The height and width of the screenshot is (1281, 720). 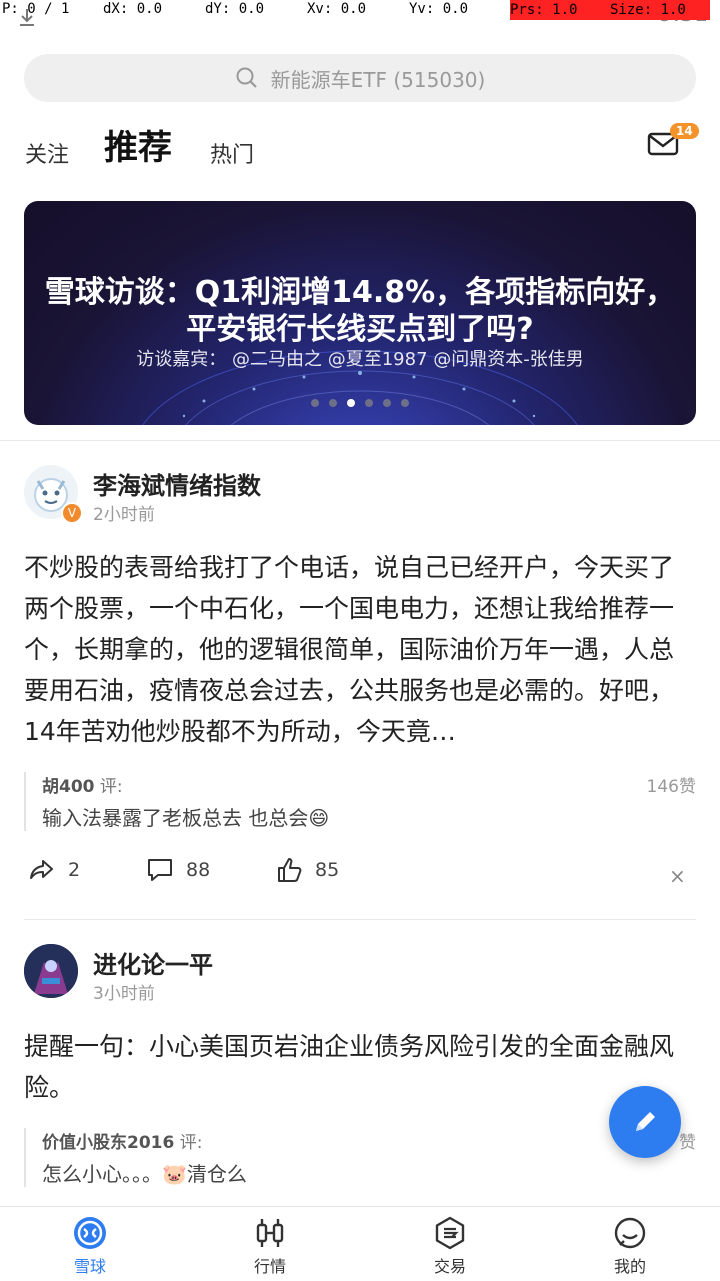 What do you see at coordinates (360, 876) in the screenshot?
I see `post-actions: 2 88 85 ×` at bounding box center [360, 876].